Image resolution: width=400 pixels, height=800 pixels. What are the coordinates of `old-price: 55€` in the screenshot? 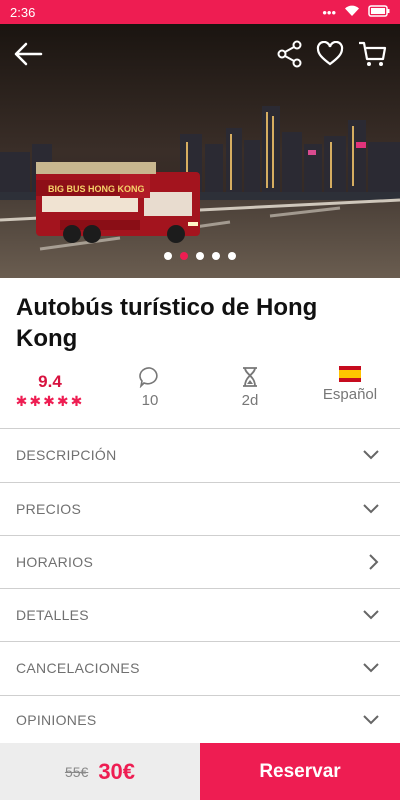 It's located at (76, 771).